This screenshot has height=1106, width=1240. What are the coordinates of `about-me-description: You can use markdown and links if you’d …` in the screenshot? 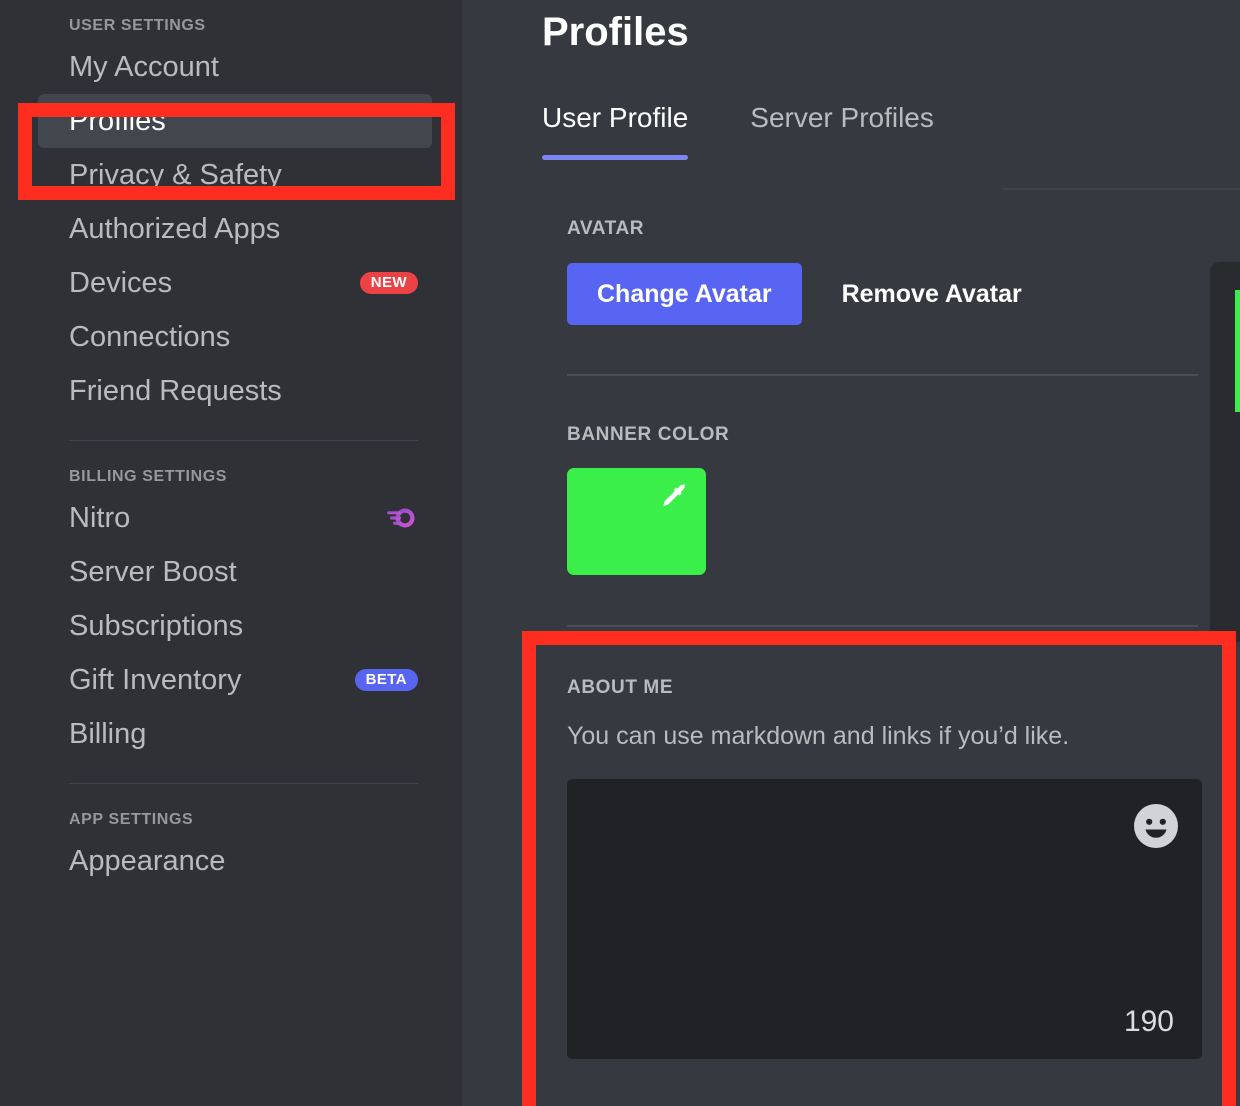 It's located at (818, 736).